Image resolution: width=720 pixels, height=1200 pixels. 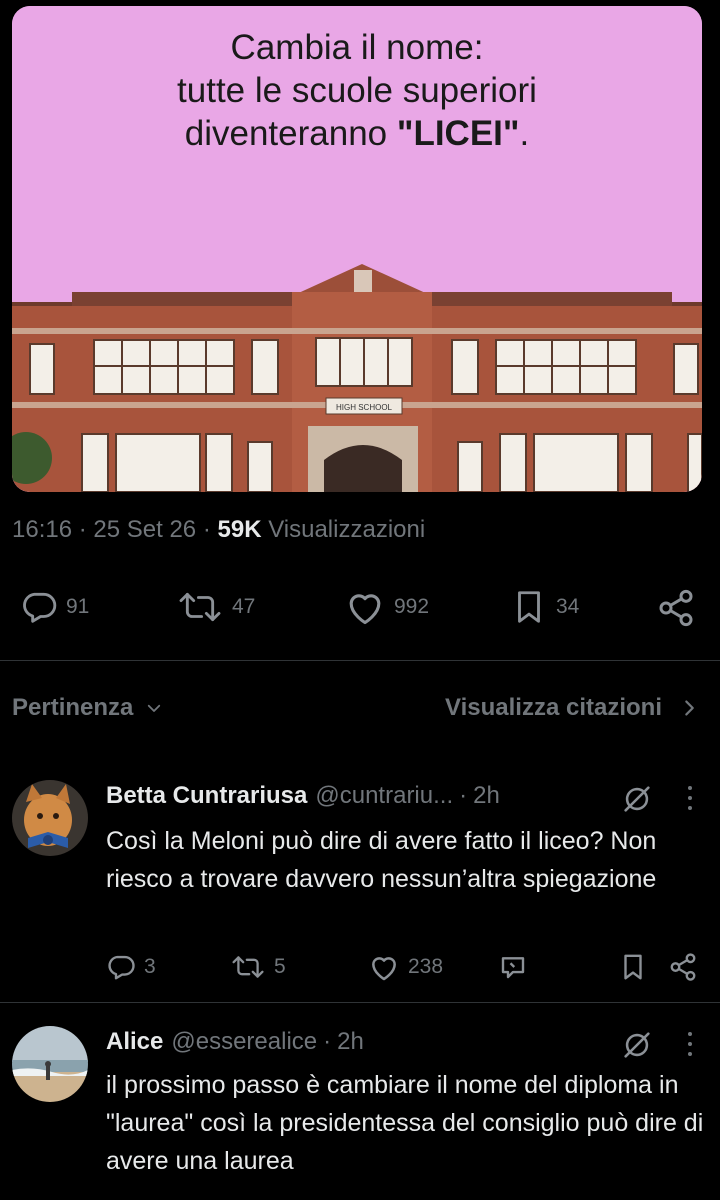 What do you see at coordinates (145, 529) in the screenshot?
I see `post-date: 25 Set 26` at bounding box center [145, 529].